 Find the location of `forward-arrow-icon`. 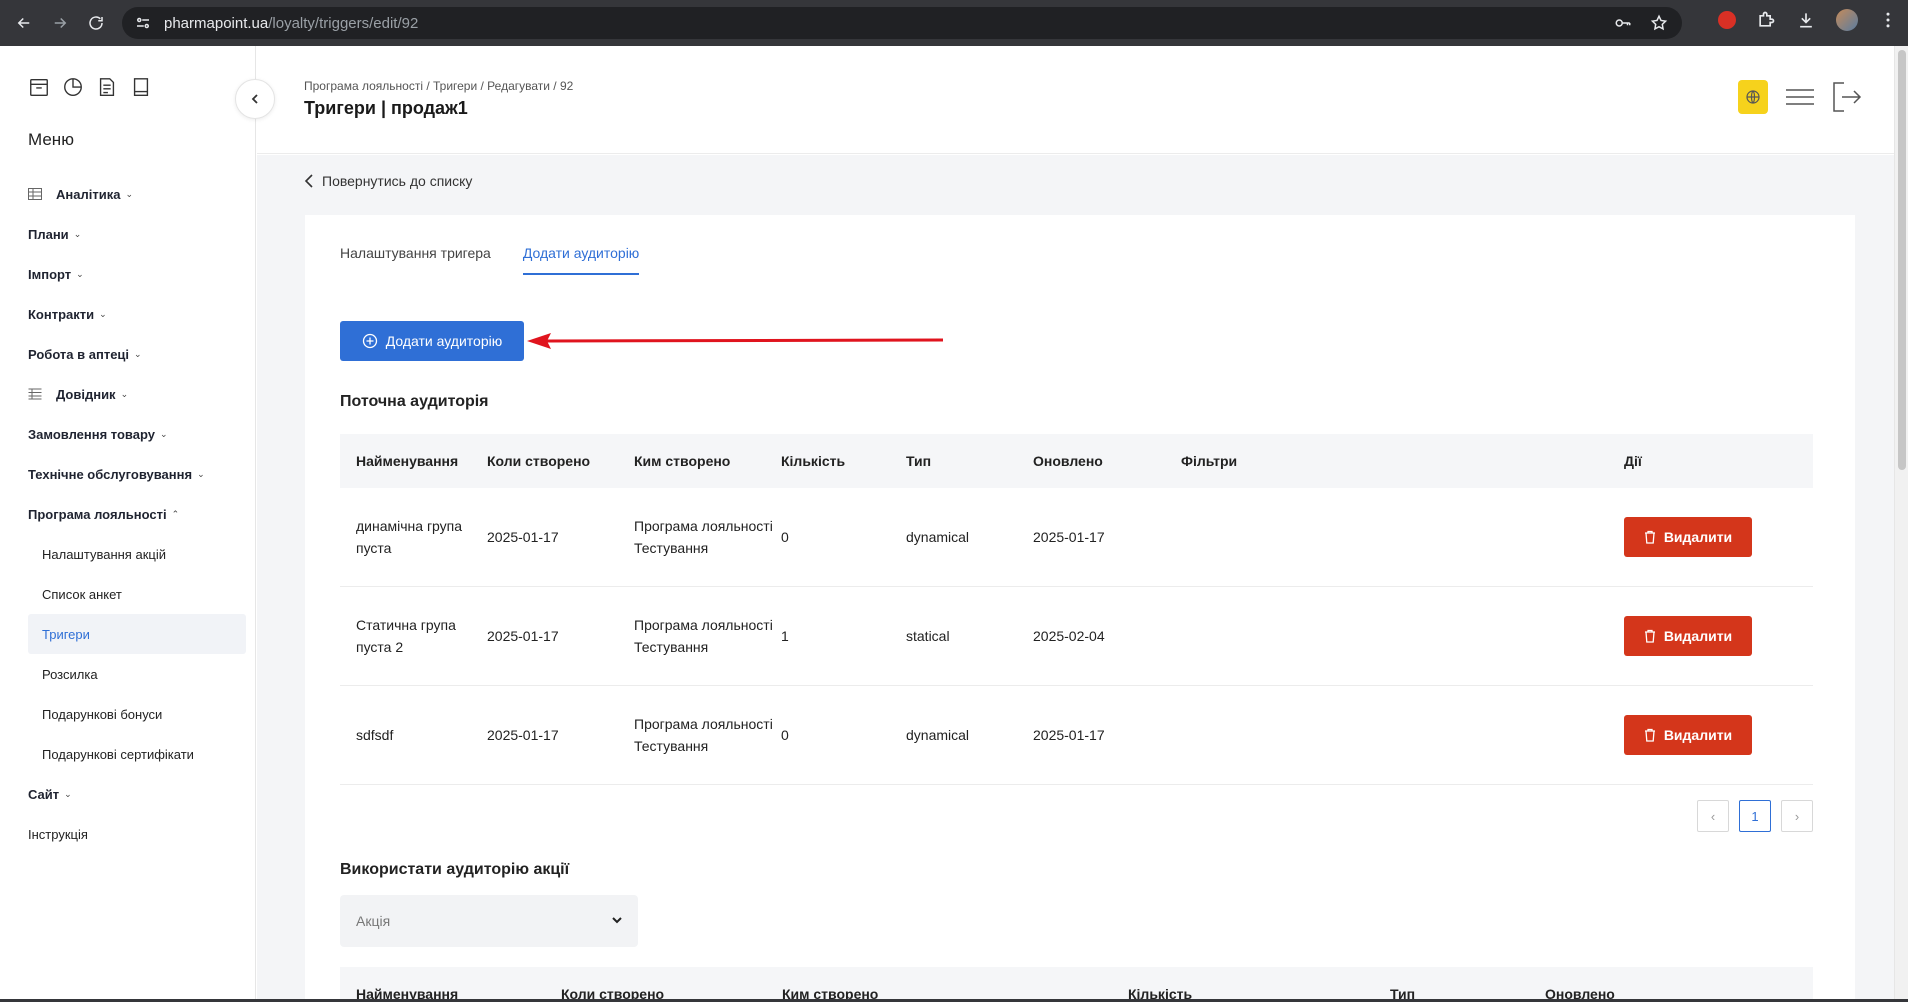

forward-arrow-icon is located at coordinates (60, 23).